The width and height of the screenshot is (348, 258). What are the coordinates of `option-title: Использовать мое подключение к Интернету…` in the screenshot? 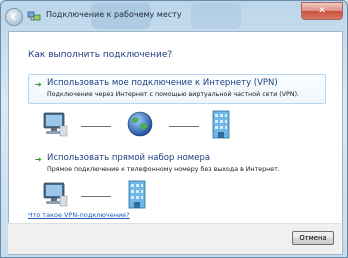 It's located at (162, 83).